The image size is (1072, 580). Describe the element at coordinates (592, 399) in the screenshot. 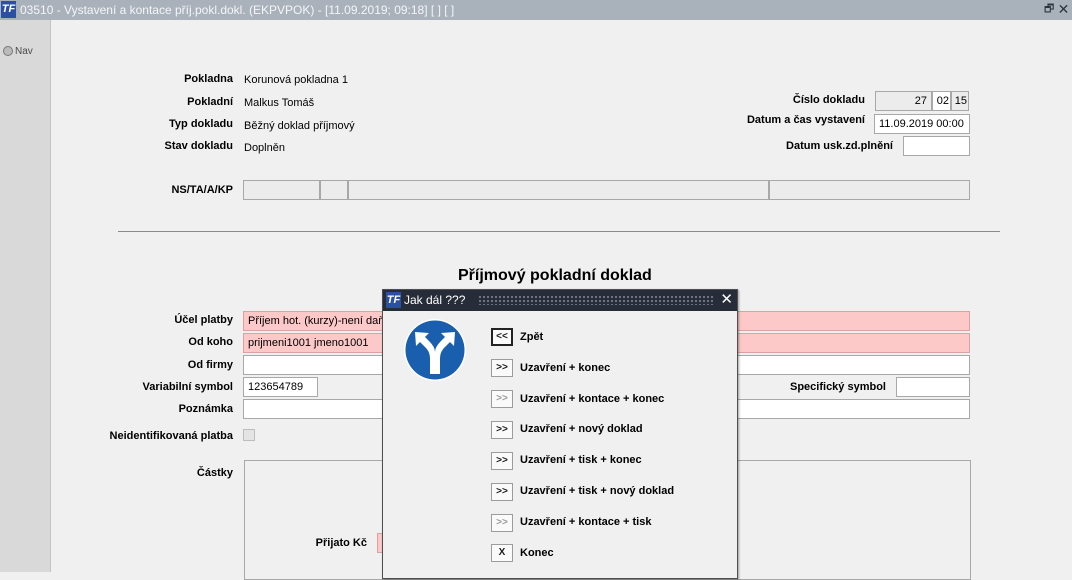

I see `uzavreni-kontace-konec-label: Uzavření + kontace + konec` at that location.